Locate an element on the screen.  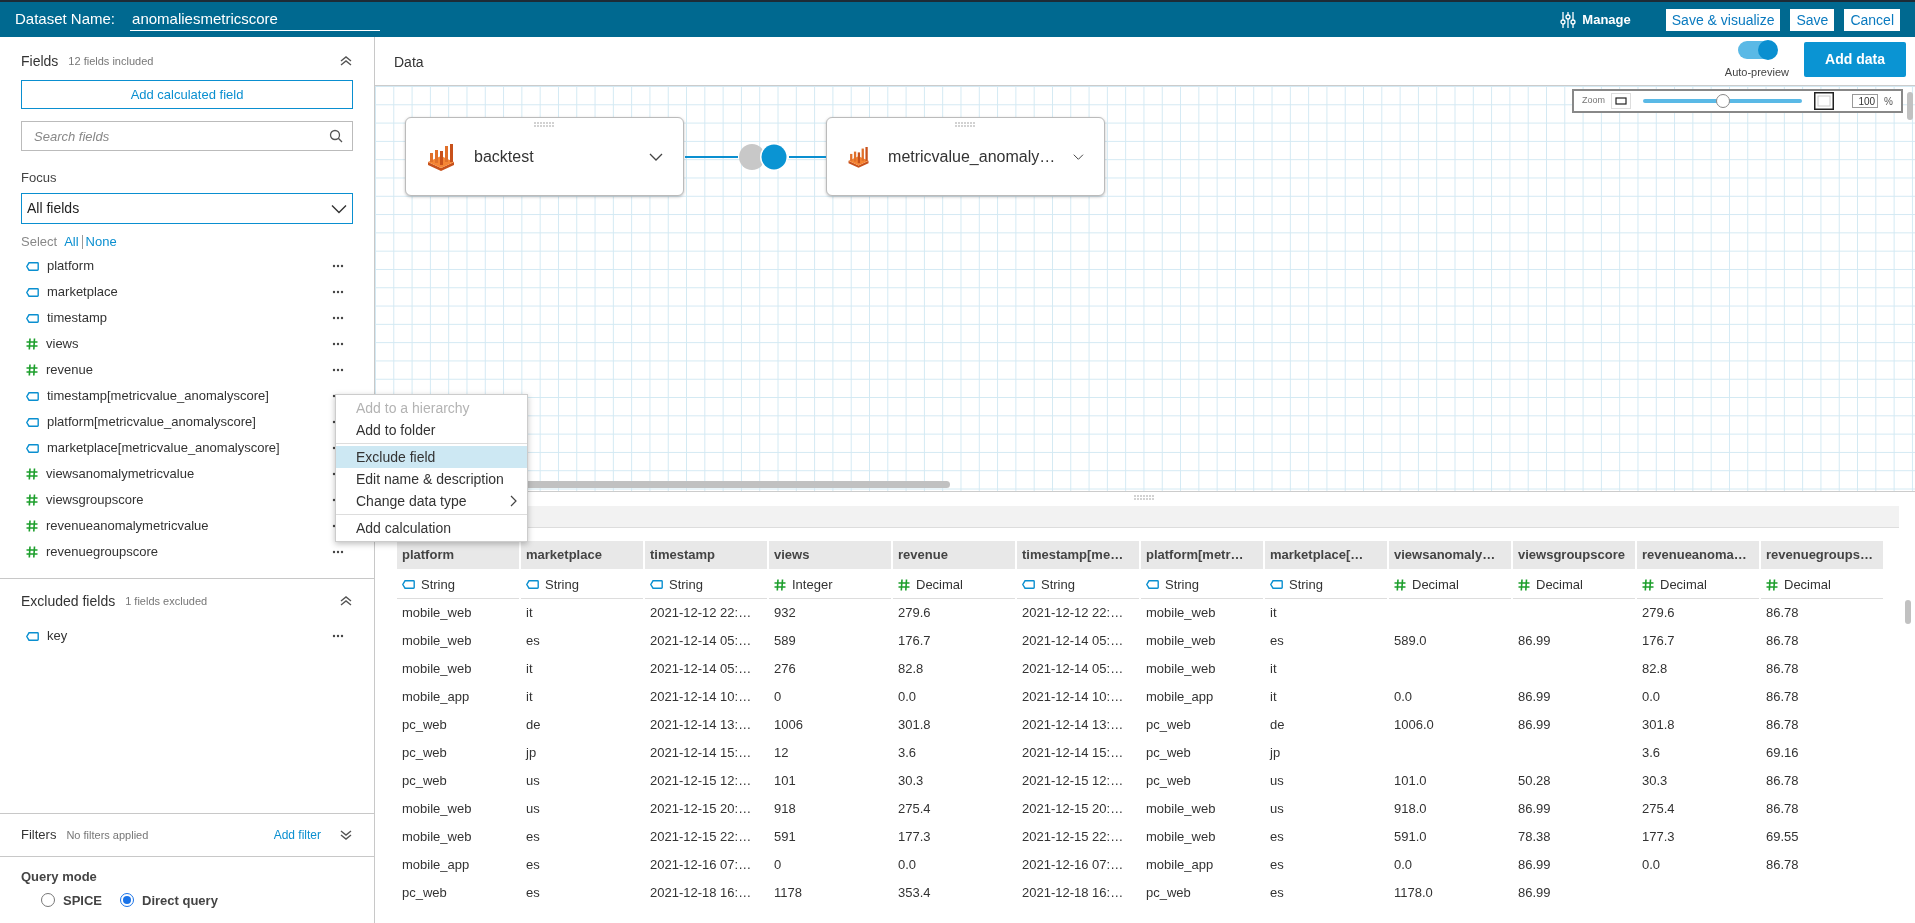
table-cell-text: 86.78 is located at coordinates (1782, 725).